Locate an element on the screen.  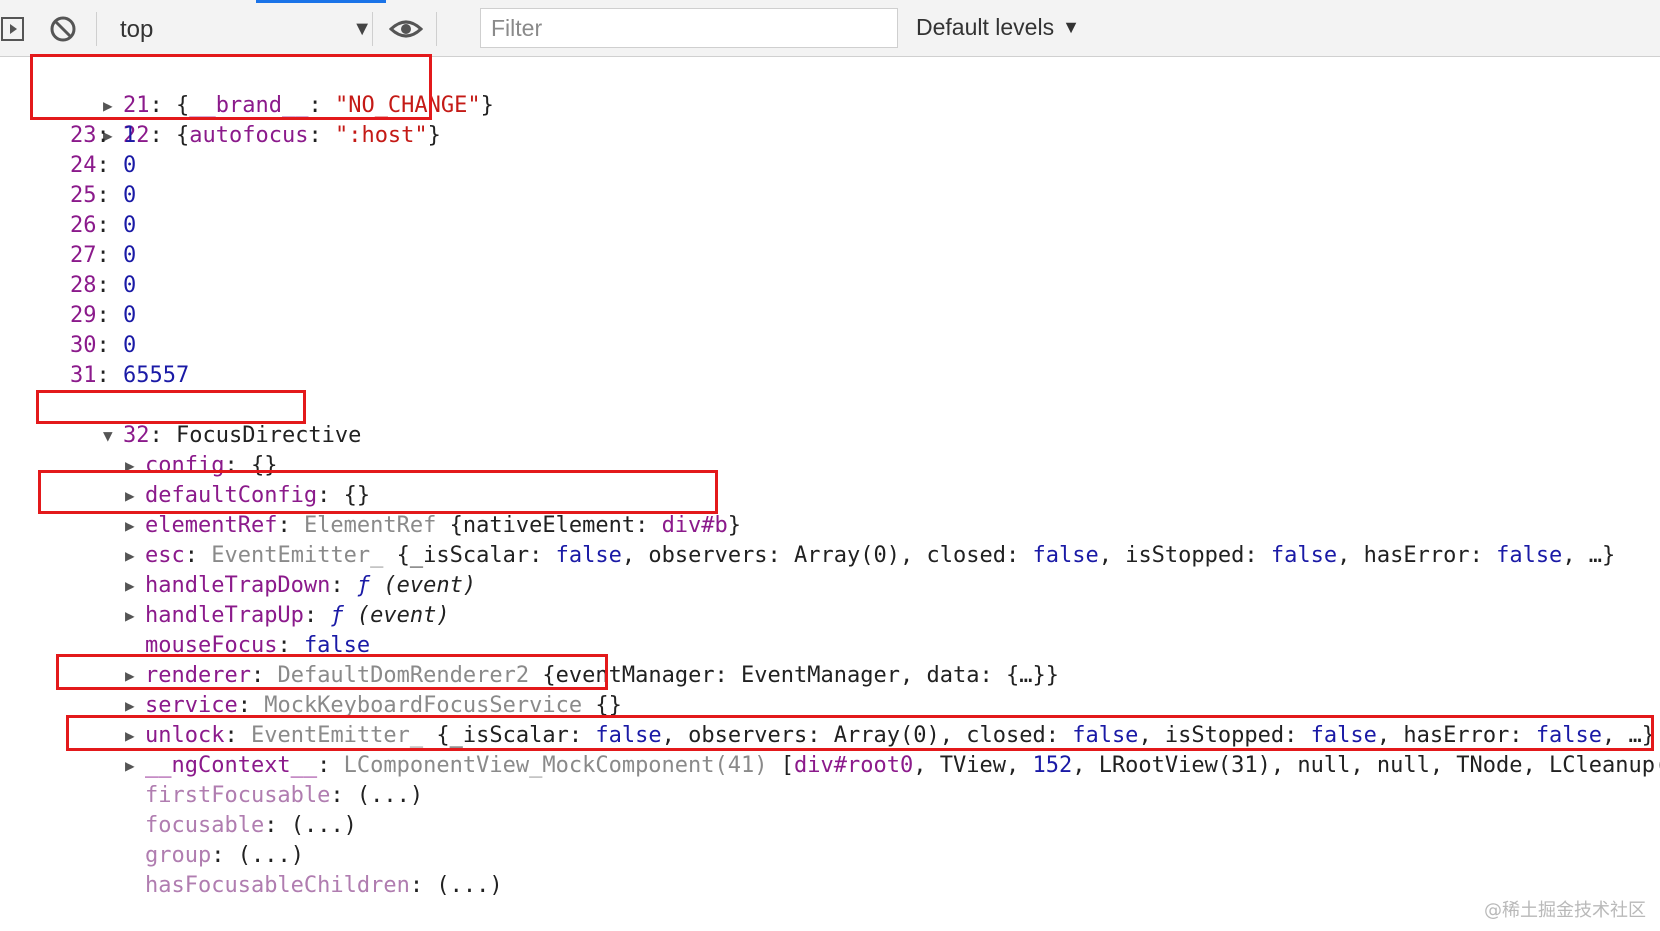
entry-index: 30 is located at coordinates (83, 345).